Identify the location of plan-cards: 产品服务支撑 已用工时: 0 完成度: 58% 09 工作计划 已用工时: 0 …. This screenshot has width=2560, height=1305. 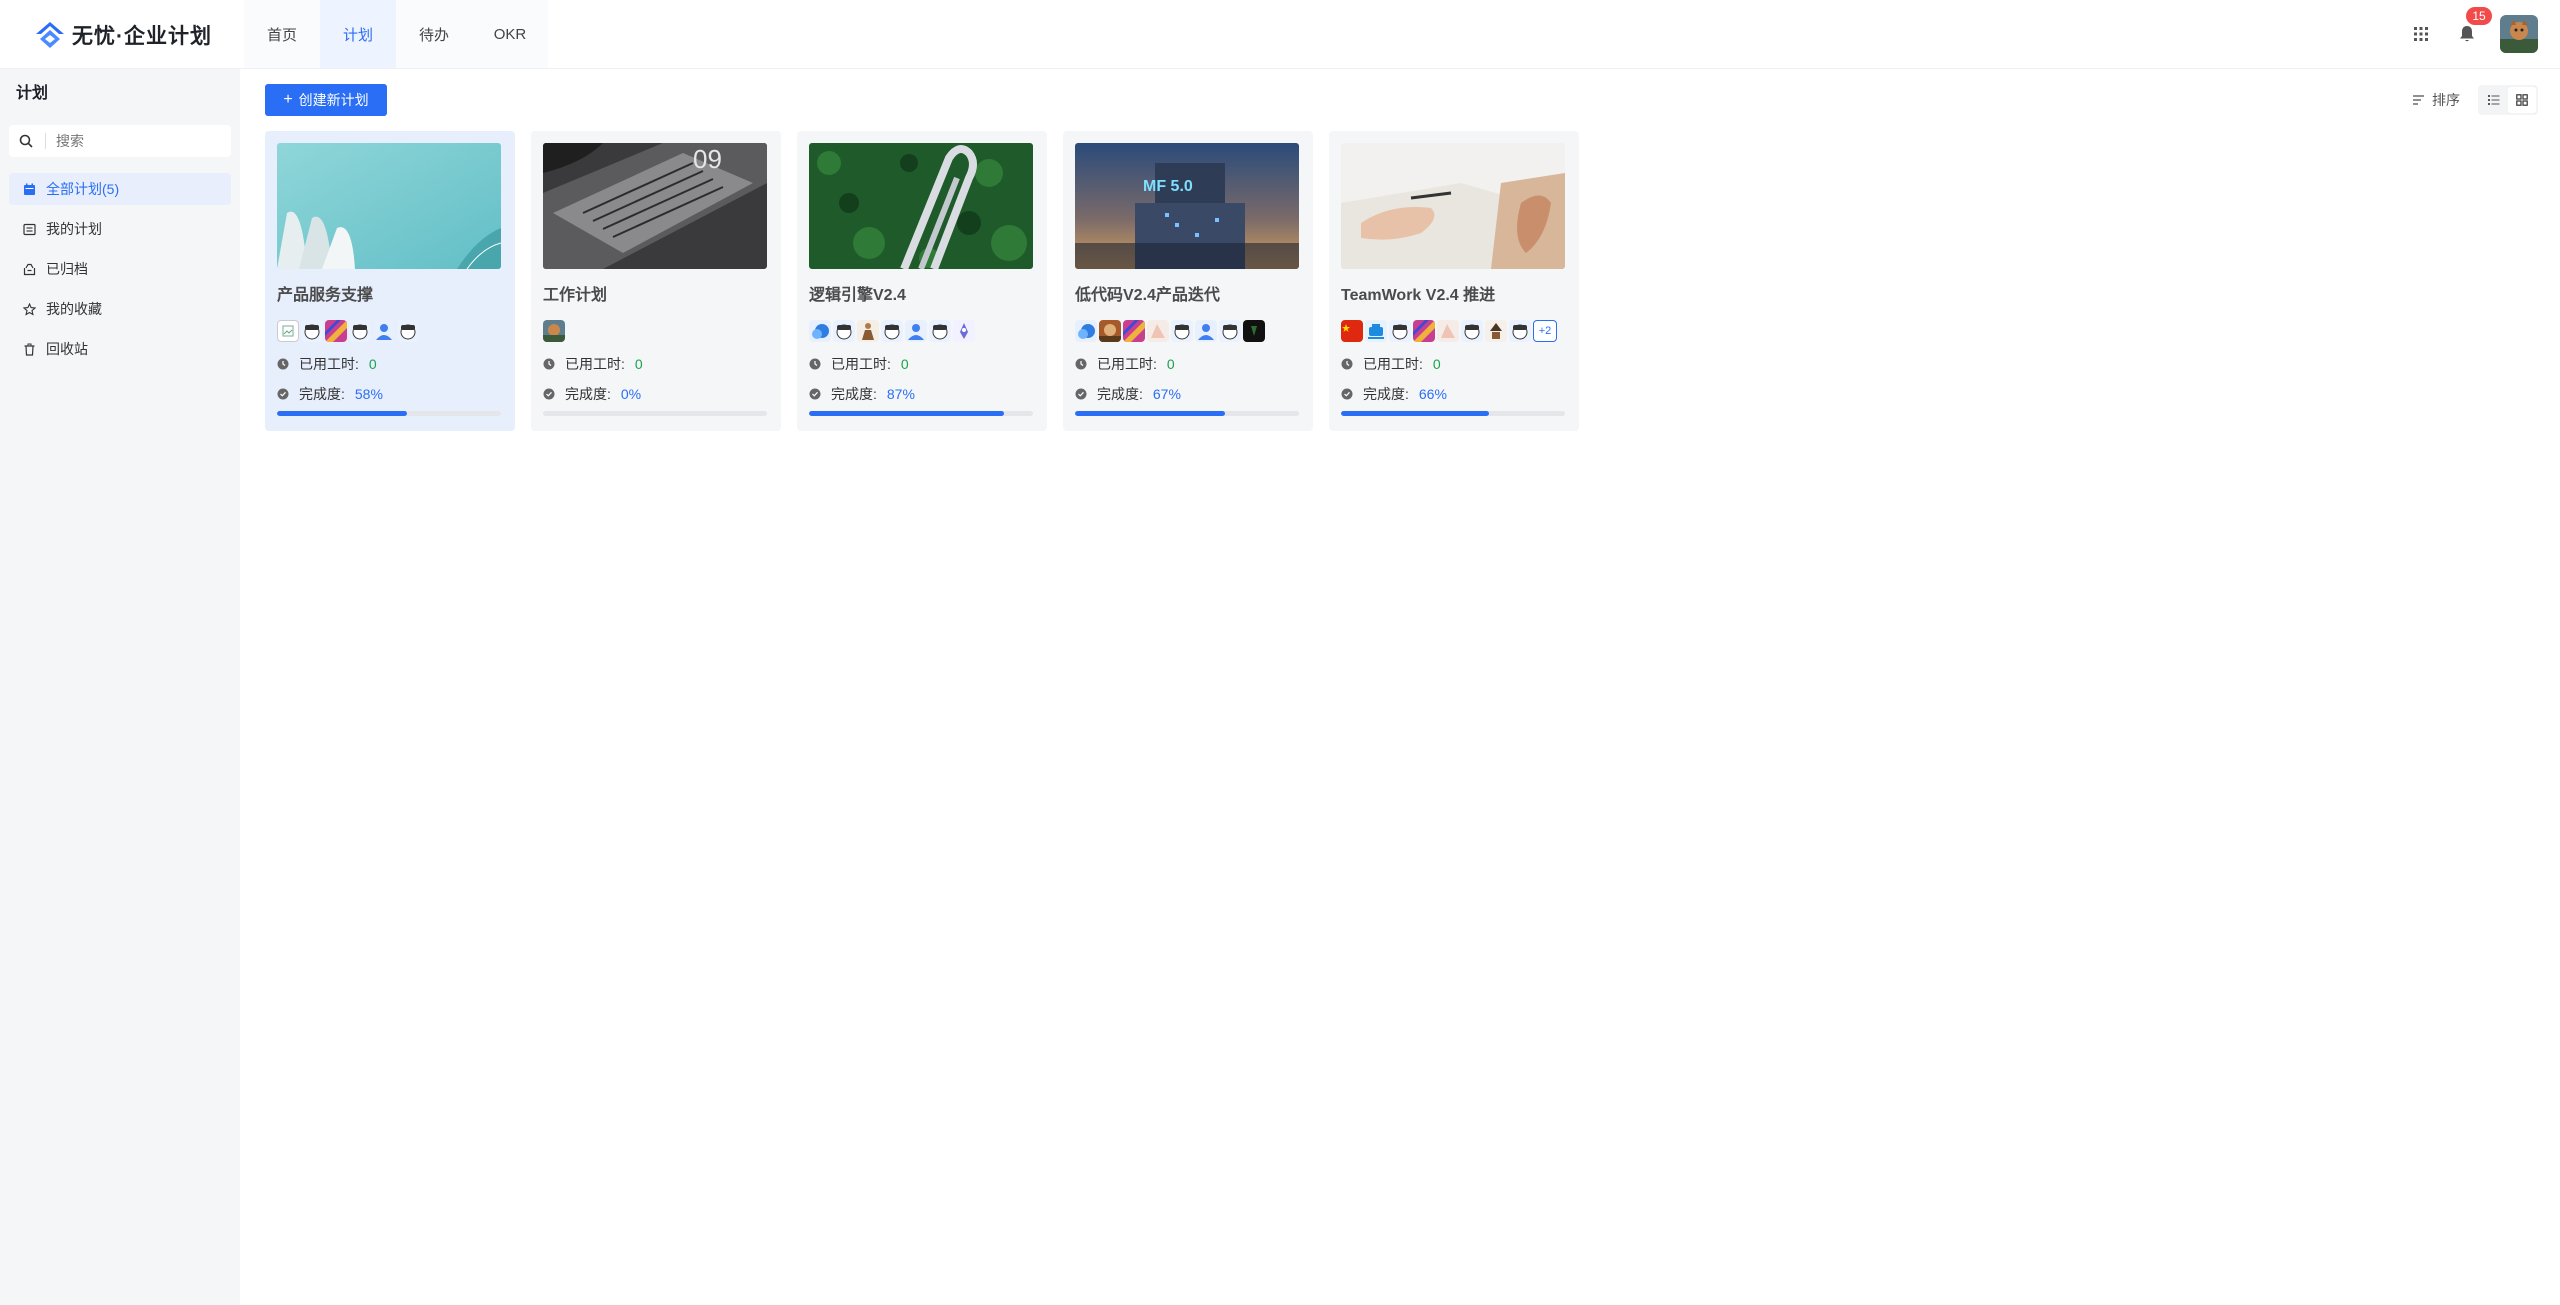
(930, 281).